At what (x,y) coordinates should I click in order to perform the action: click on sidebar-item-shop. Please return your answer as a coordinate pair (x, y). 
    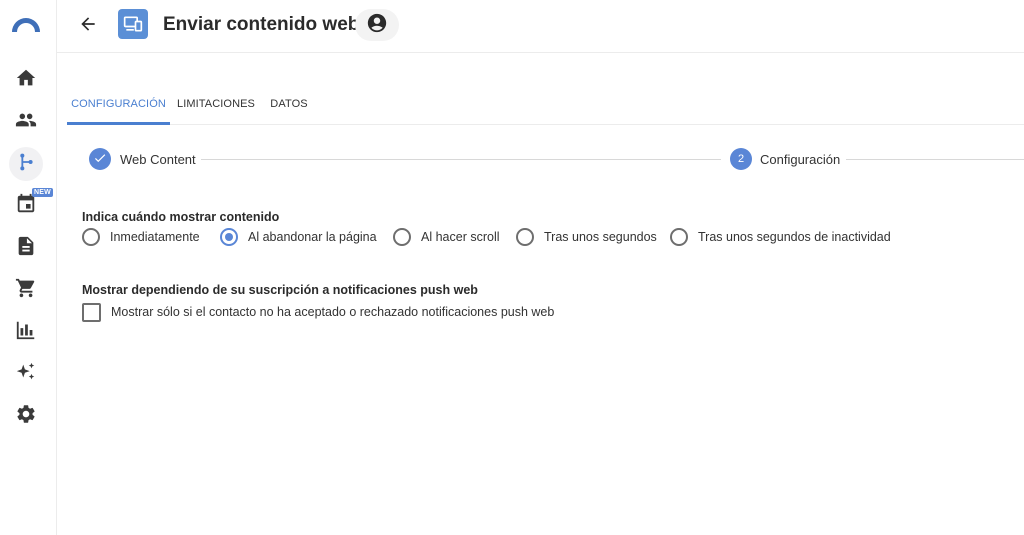
    Looking at the image, I should click on (26, 290).